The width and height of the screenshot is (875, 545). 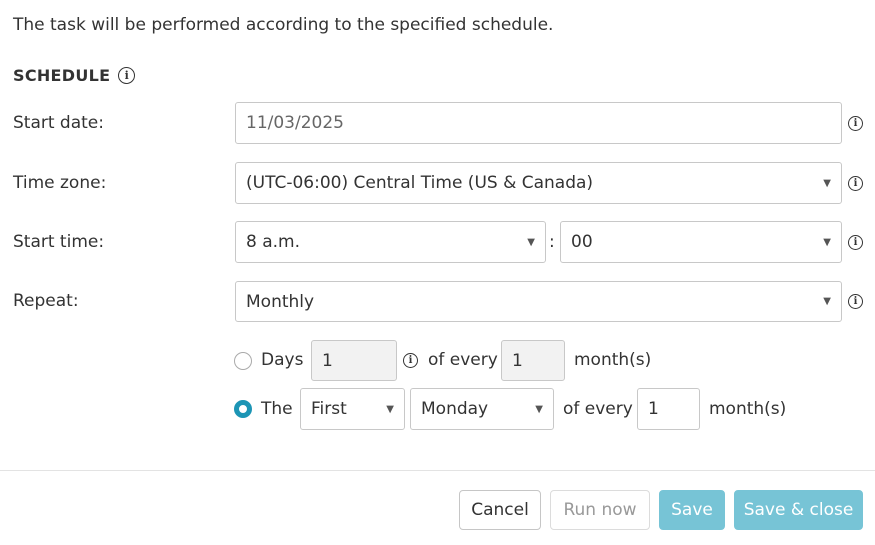 I want to click on repeat-select: Monthly ▼, so click(x=538, y=301).